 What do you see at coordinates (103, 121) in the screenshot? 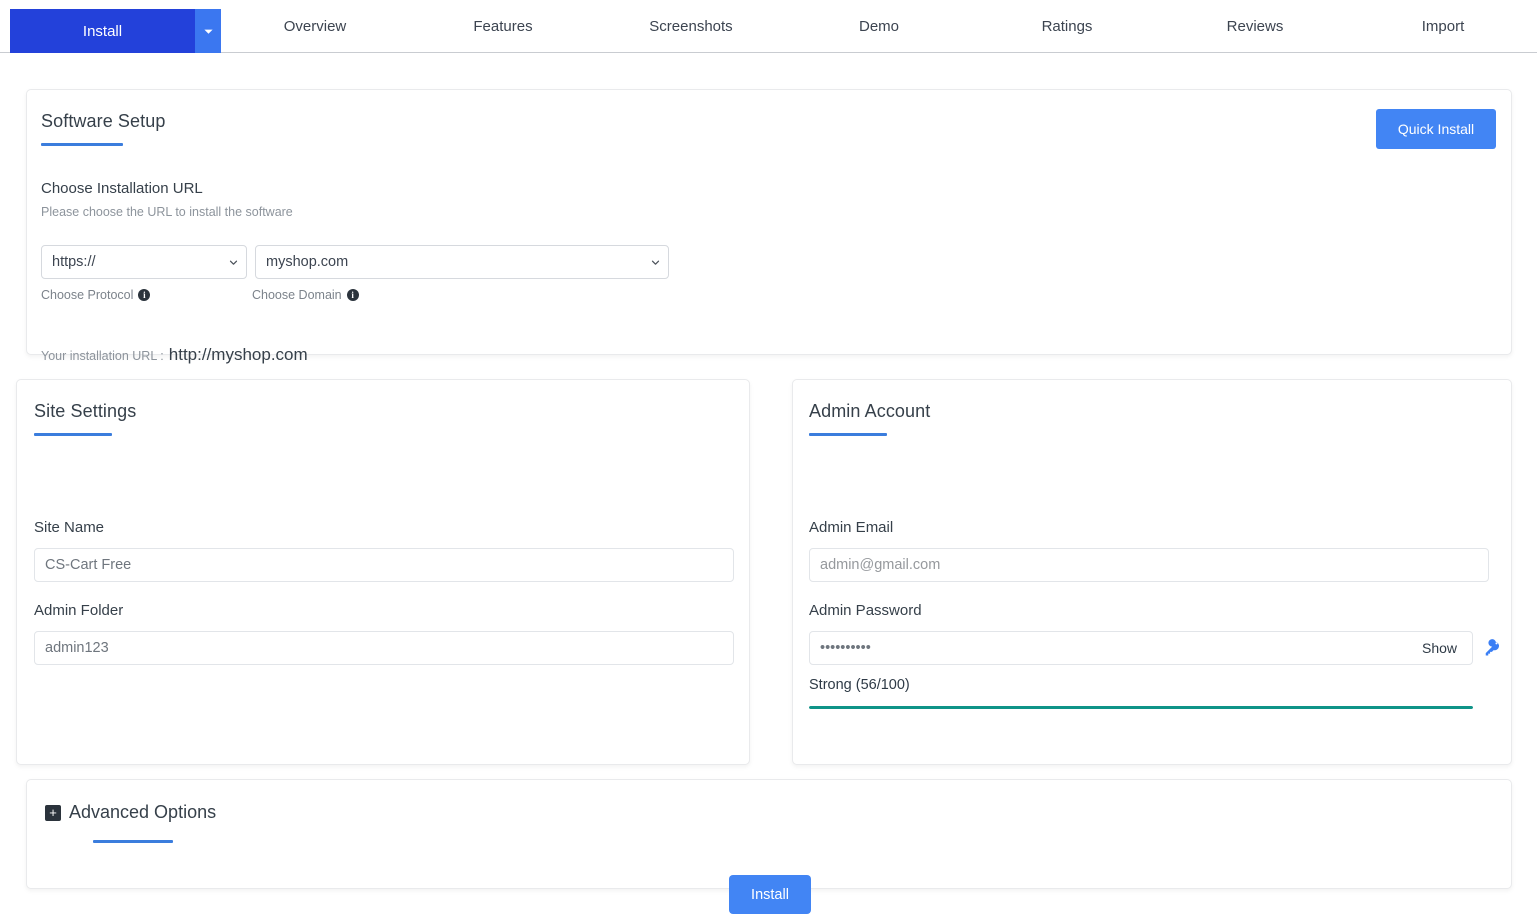
I see `software-setup-title: Software Setup` at bounding box center [103, 121].